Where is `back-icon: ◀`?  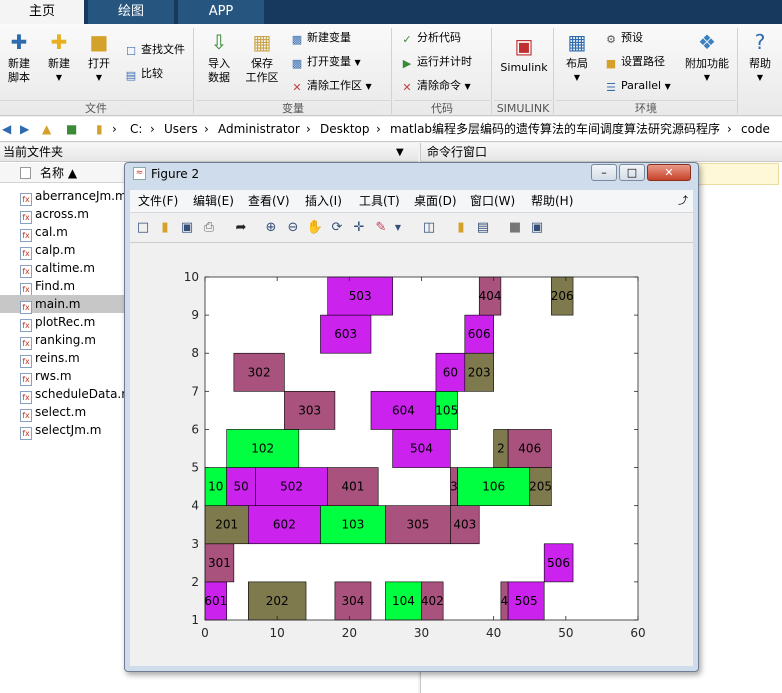
back-icon: ◀ is located at coordinates (6, 129).